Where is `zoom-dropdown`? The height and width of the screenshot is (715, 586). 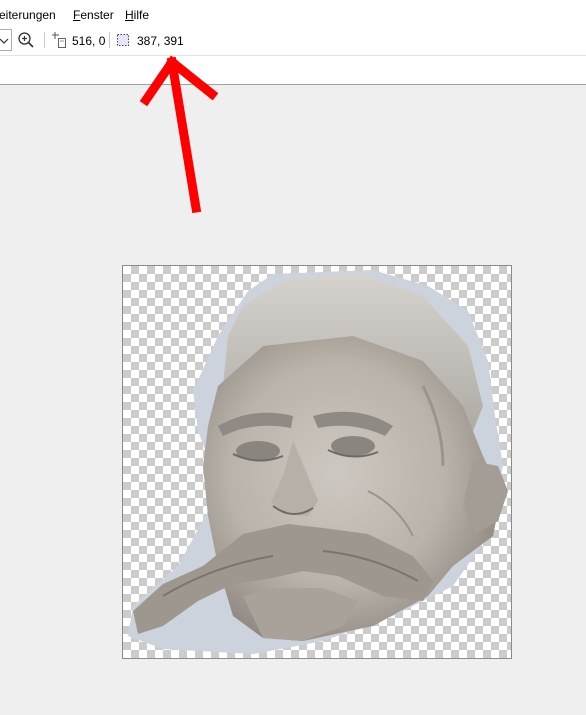 zoom-dropdown is located at coordinates (6, 40).